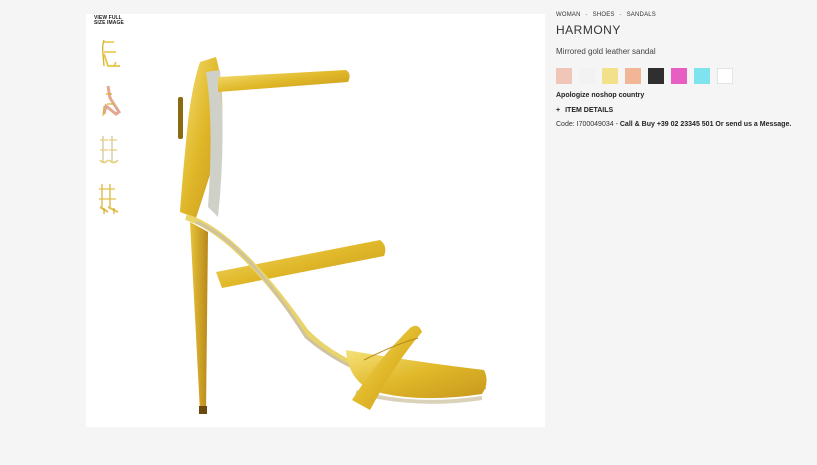  Describe the element at coordinates (109, 122) in the screenshot. I see `thumbnail-list: VIEW FULL SIZE IMAGE` at that location.